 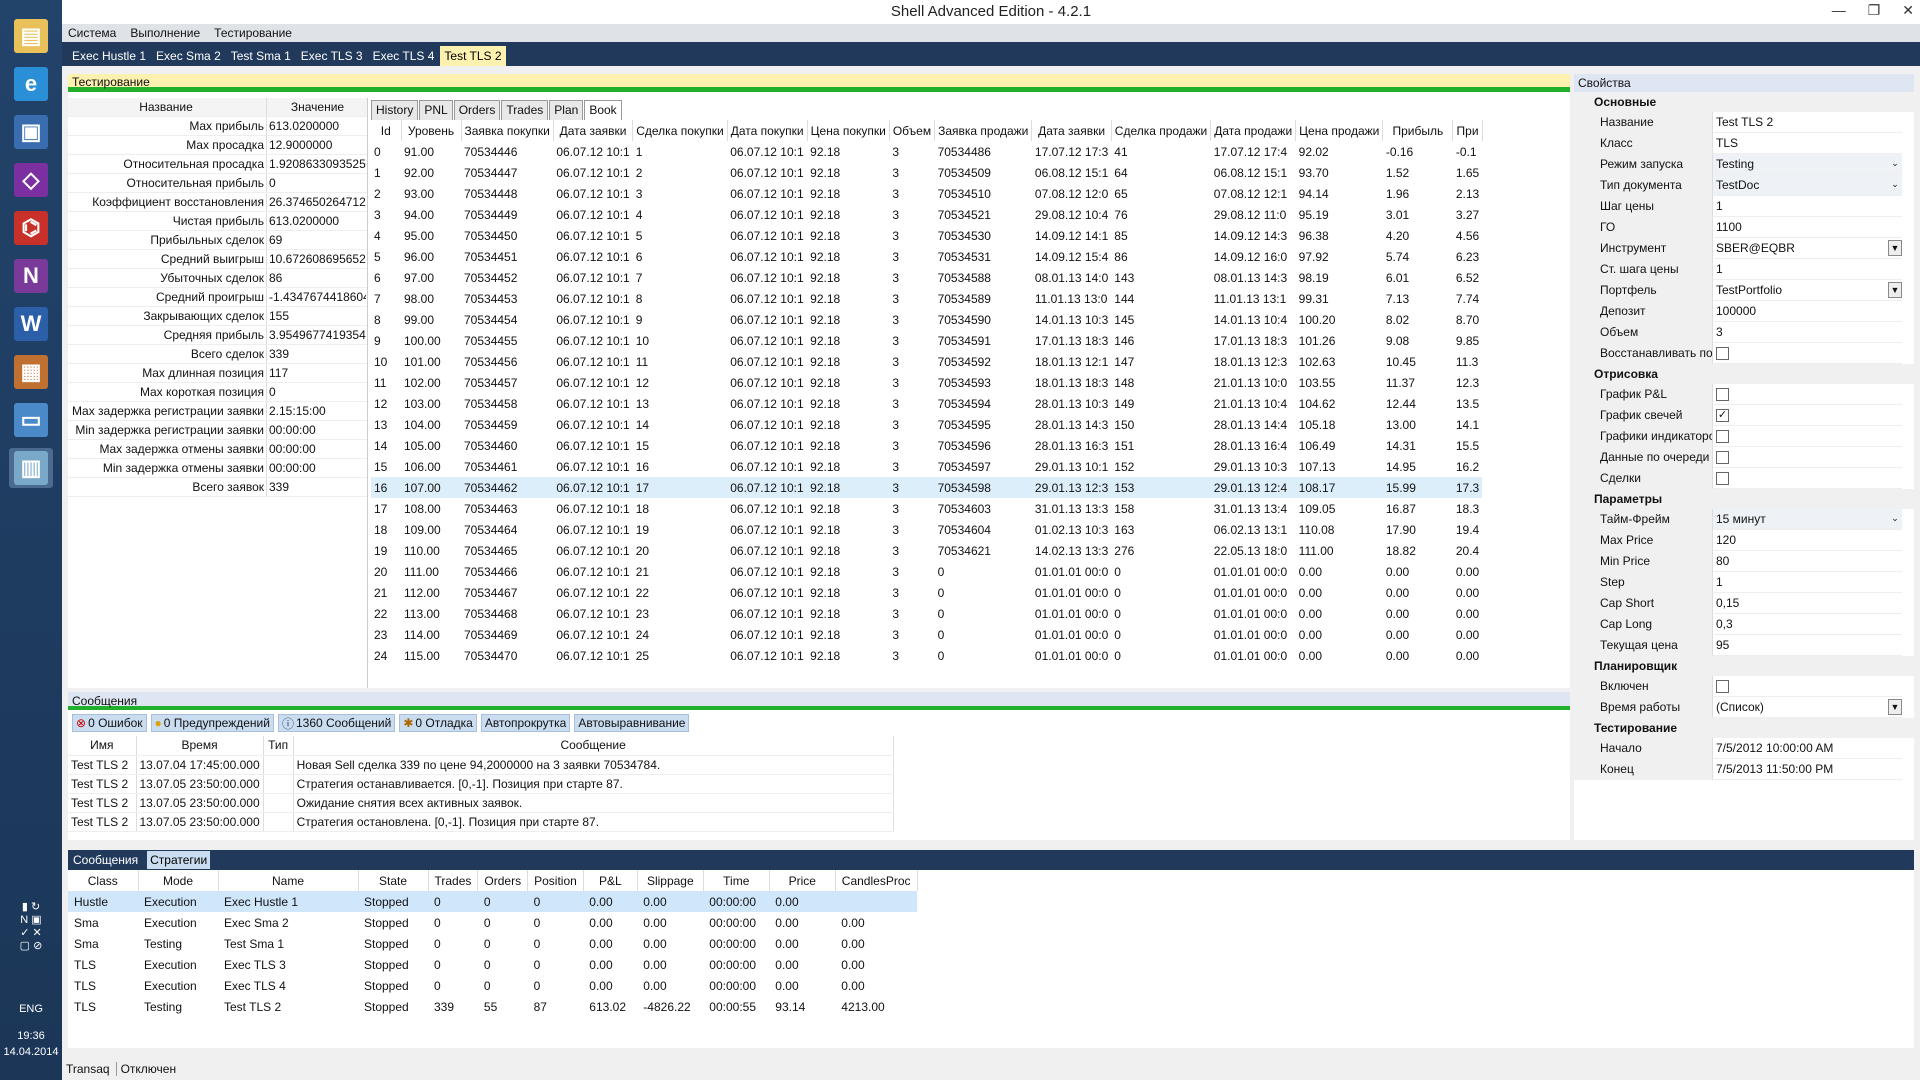 What do you see at coordinates (92, 33) in the screenshot?
I see `menu-system: Система` at bounding box center [92, 33].